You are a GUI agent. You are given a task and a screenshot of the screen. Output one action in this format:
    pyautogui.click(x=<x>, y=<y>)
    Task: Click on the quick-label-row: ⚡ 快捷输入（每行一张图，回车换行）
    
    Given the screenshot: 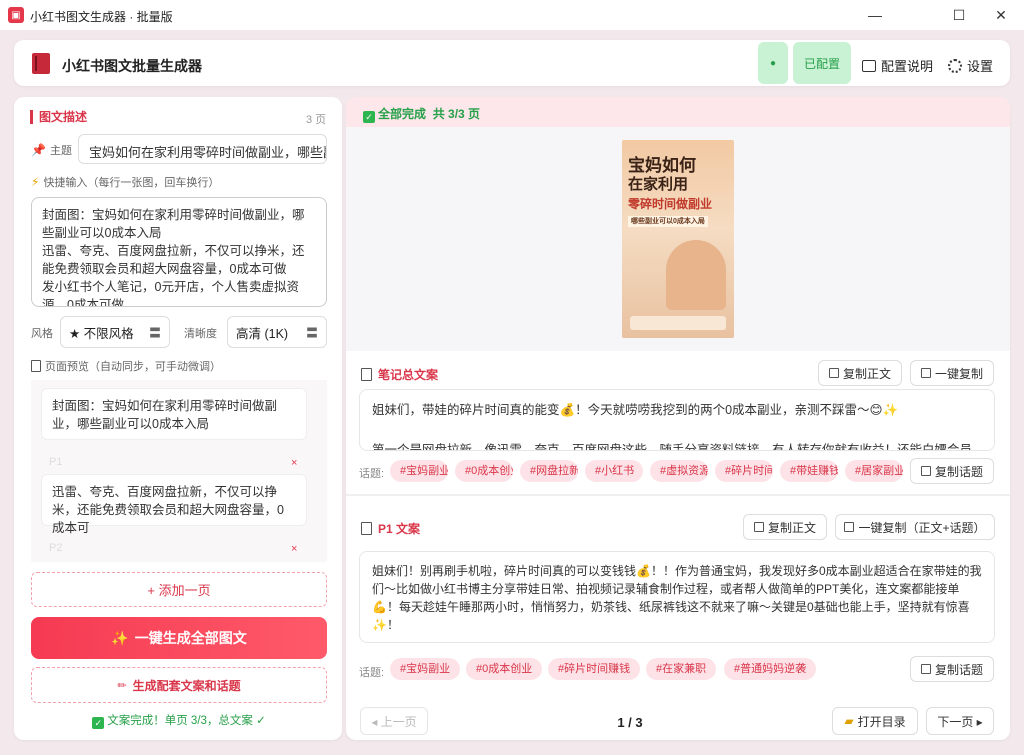 What is the action you would take?
    pyautogui.click(x=125, y=182)
    